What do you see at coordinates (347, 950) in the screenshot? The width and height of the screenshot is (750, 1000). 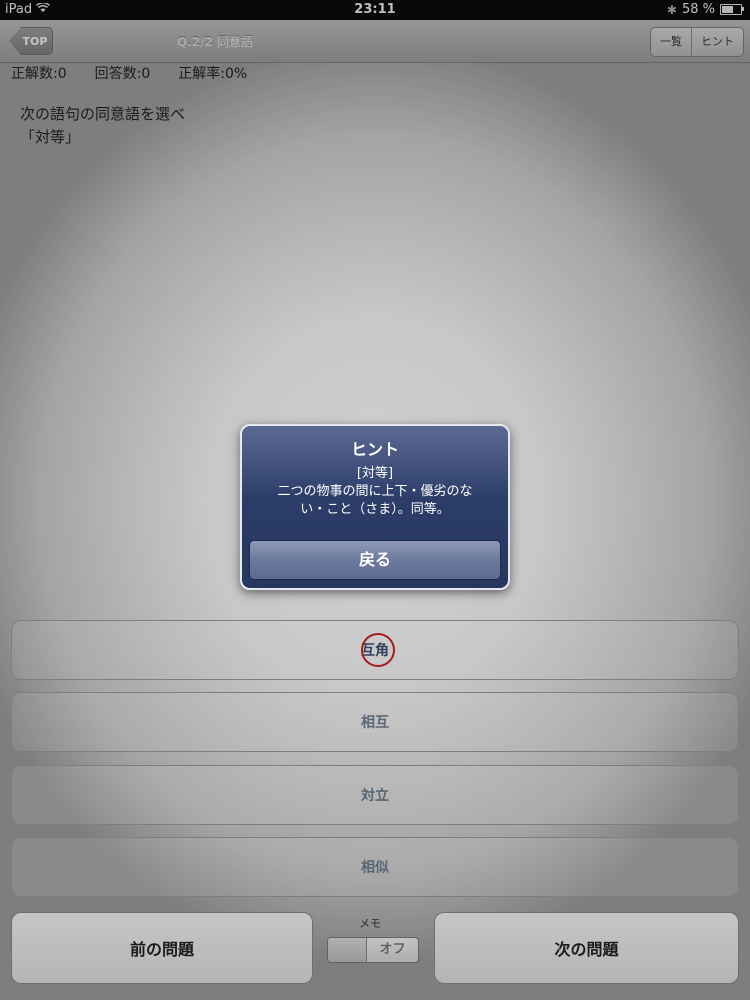 I see `toggle-knob` at bounding box center [347, 950].